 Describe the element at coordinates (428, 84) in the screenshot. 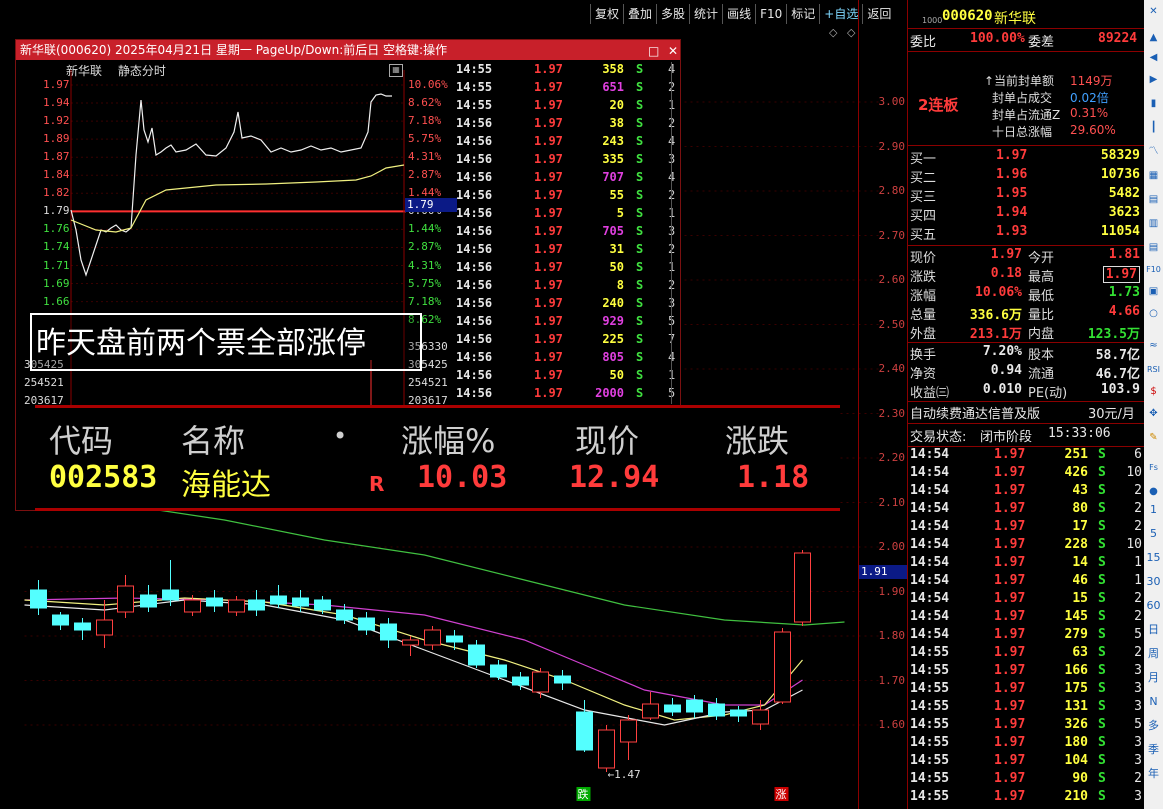

I see `intraday-pct-label: 10.06%` at that location.